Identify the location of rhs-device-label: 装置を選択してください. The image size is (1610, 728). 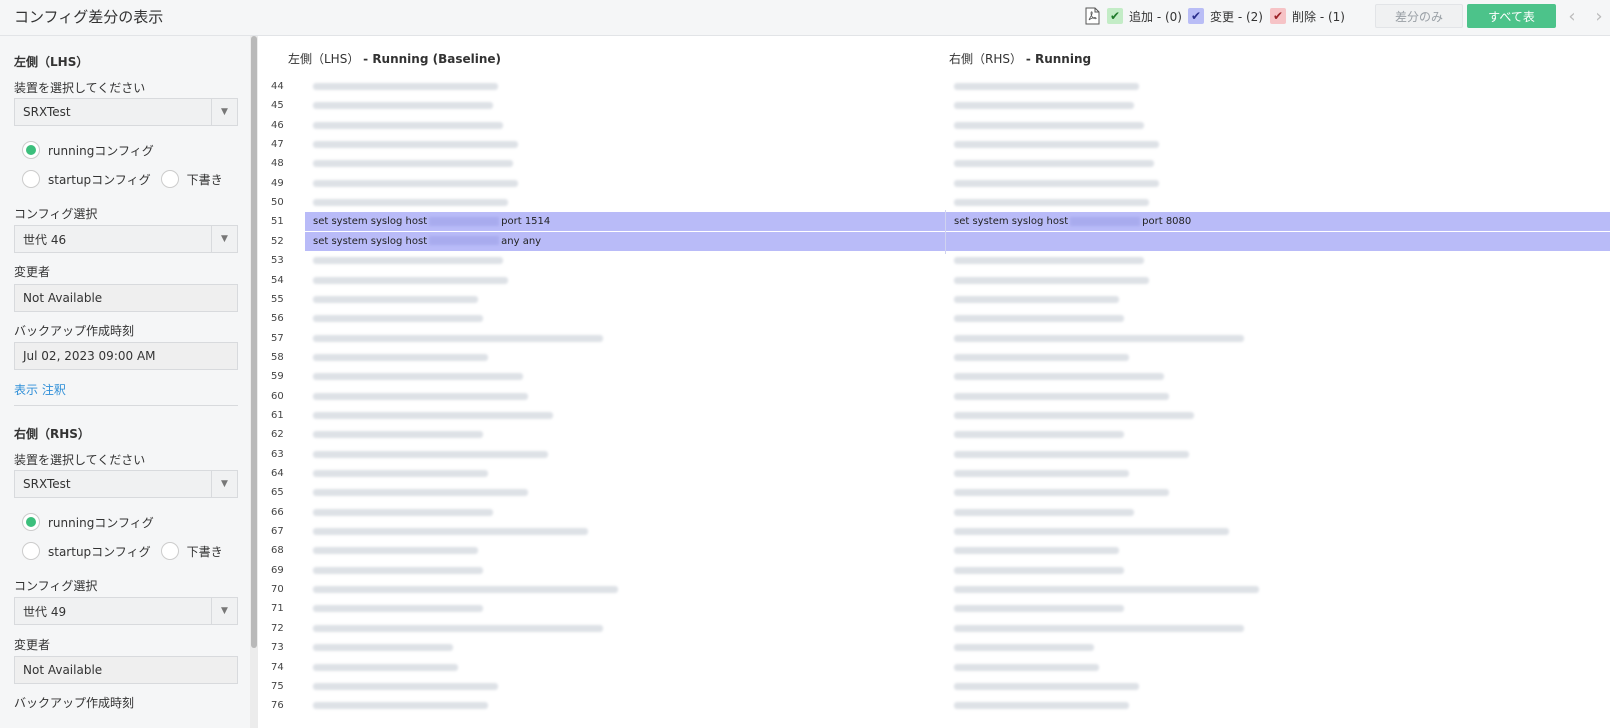
(80, 460).